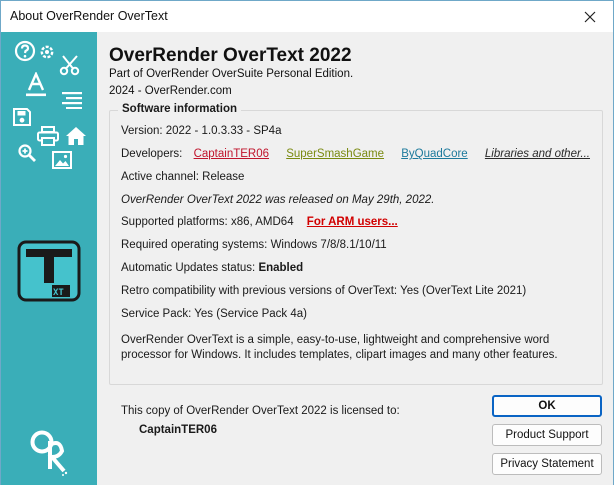 This screenshot has height=485, width=614. I want to click on group-legend: Software information, so click(180, 109).